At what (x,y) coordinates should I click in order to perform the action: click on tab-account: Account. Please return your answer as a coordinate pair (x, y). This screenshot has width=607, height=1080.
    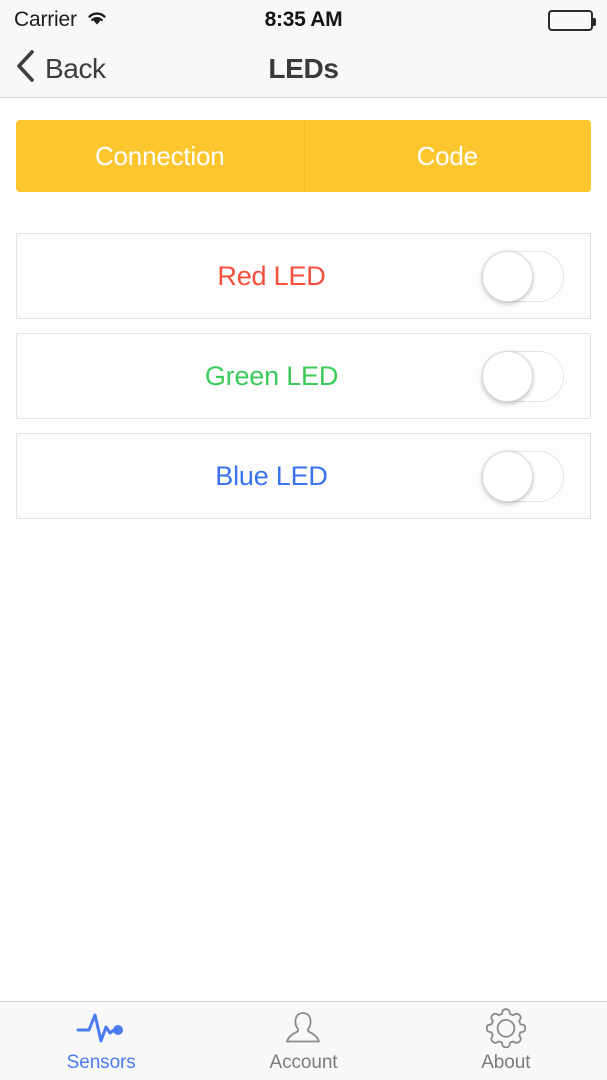
    Looking at the image, I should click on (303, 1041).